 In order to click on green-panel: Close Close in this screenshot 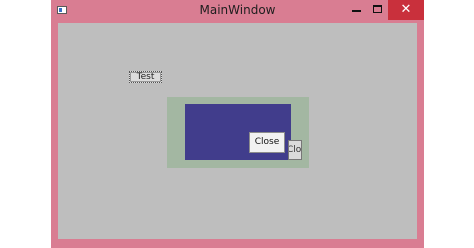, I will do `click(238, 132)`.